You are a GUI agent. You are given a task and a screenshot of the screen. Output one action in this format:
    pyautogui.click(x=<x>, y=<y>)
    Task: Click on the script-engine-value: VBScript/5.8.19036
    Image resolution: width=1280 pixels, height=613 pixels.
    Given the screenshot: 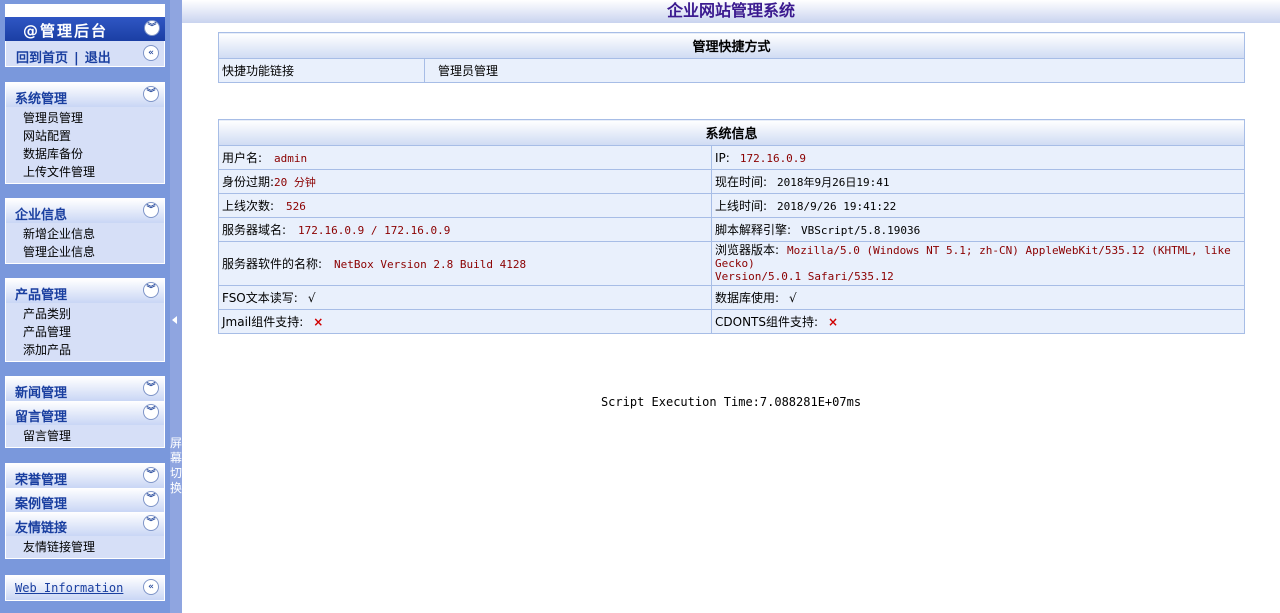 What is the action you would take?
    pyautogui.click(x=861, y=230)
    